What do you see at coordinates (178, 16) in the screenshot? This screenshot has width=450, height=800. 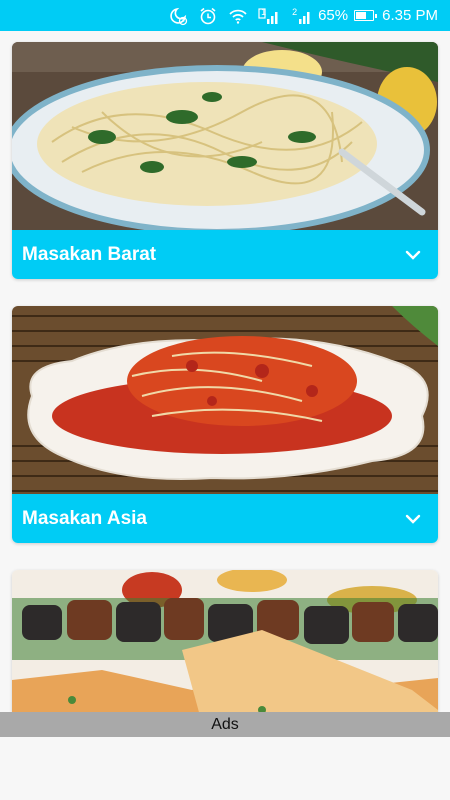 I see `moon-clock-icon` at bounding box center [178, 16].